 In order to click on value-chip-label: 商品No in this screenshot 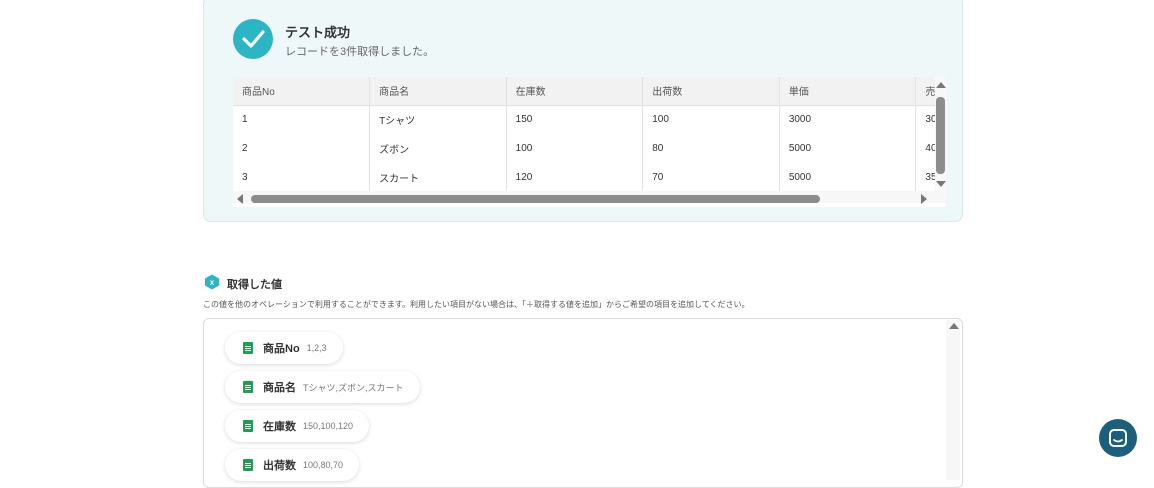, I will do `click(281, 349)`.